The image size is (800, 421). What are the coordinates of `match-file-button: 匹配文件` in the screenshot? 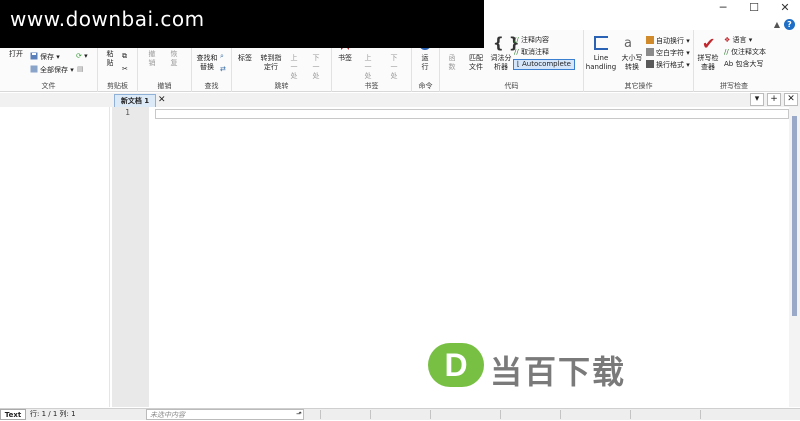 It's located at (476, 63).